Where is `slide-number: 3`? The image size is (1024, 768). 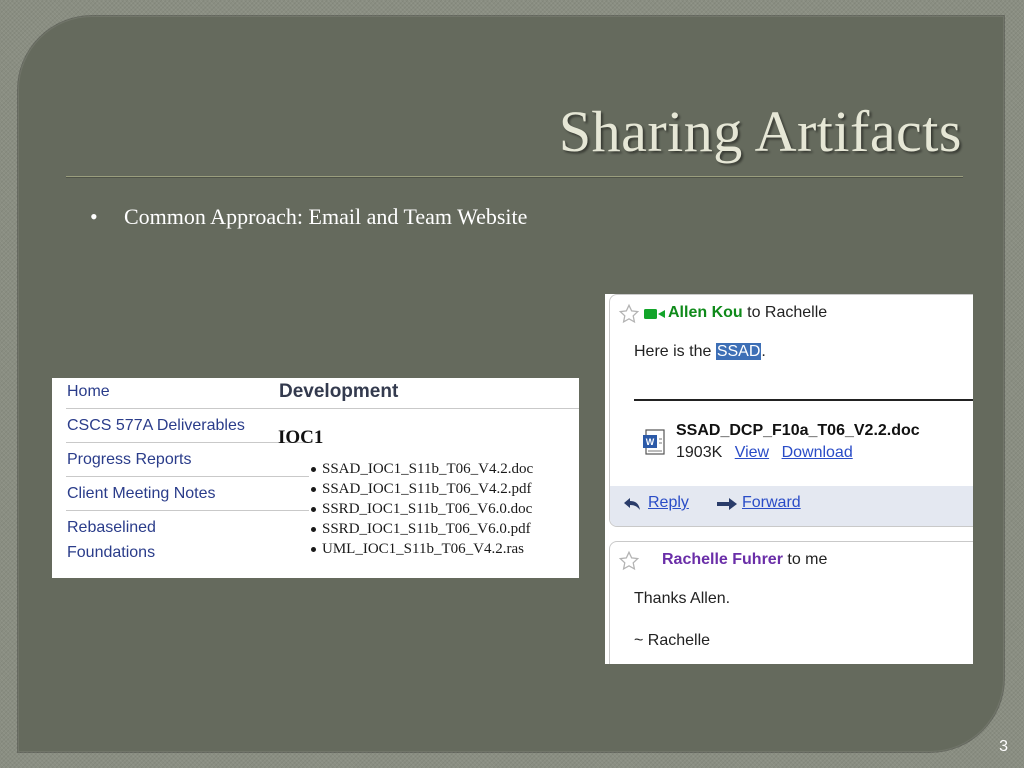
slide-number: 3 is located at coordinates (1003, 746).